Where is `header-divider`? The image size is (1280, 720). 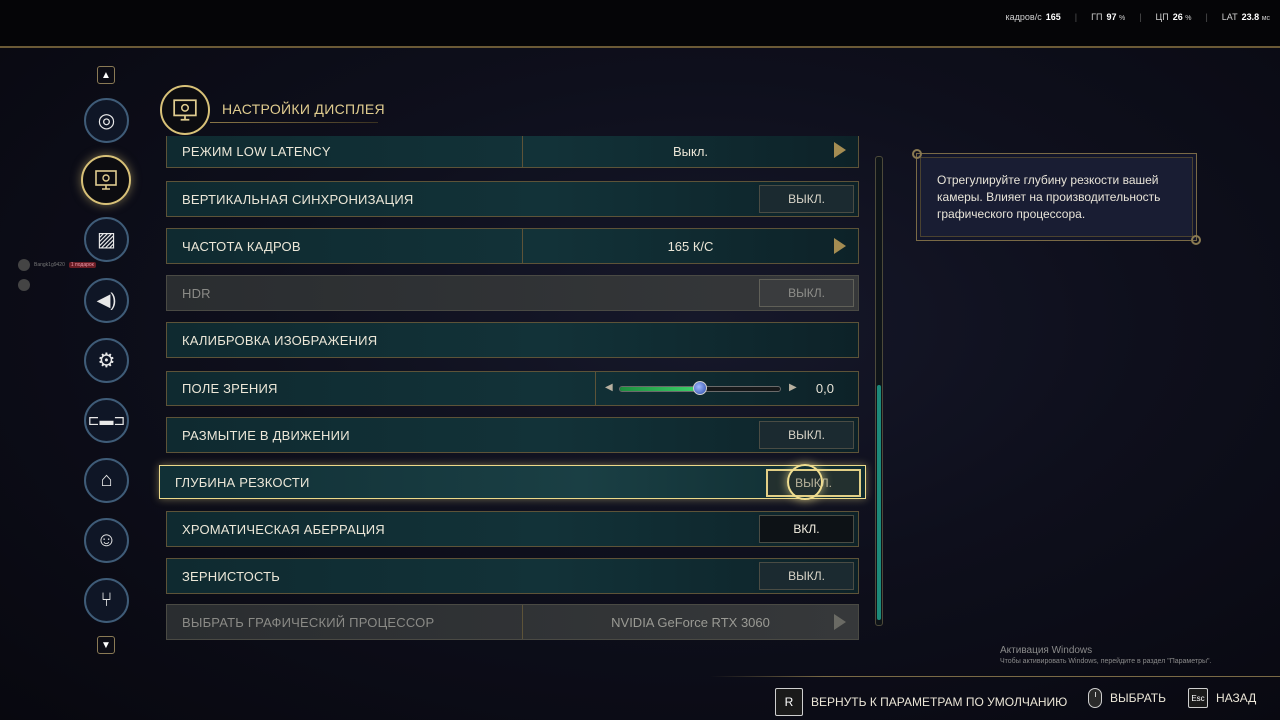
header-divider is located at coordinates (294, 122).